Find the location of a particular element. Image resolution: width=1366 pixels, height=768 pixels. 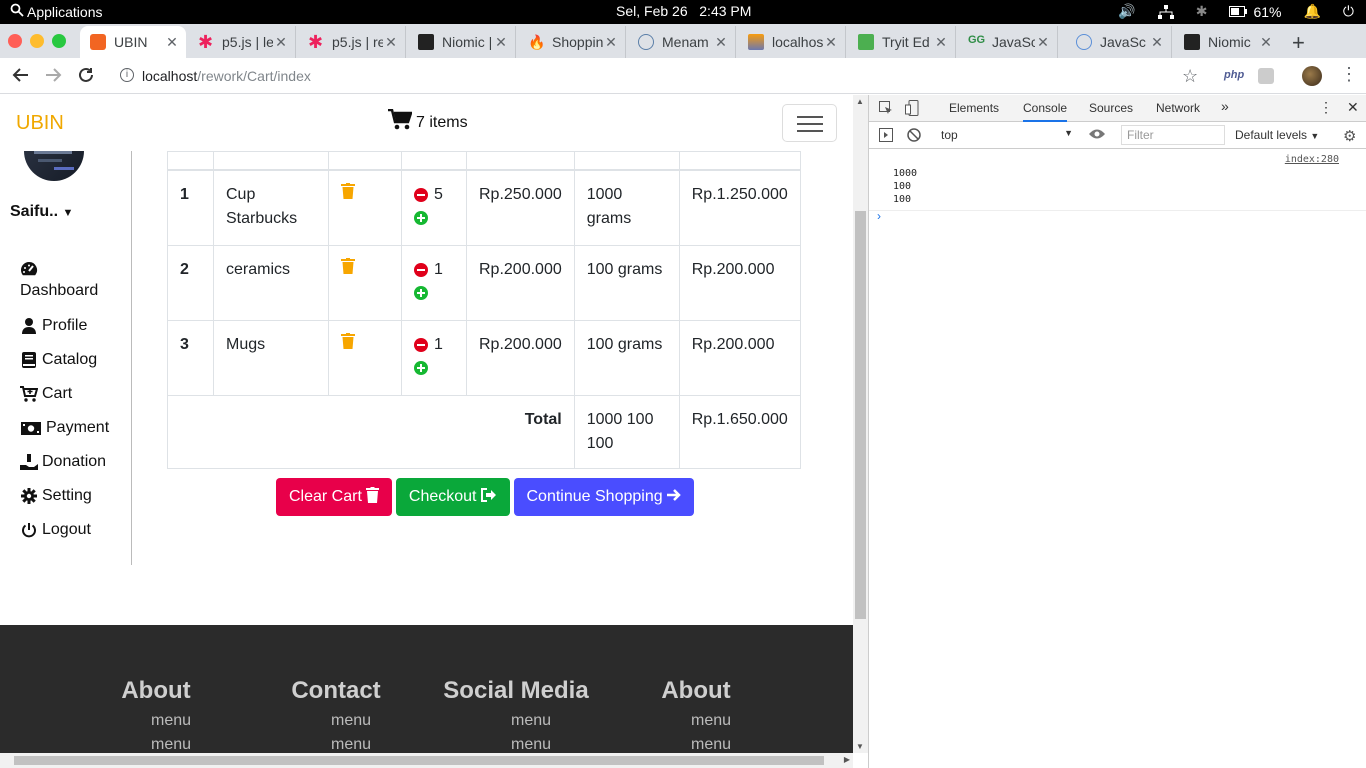

brand-logo: UBIN is located at coordinates (40, 123).